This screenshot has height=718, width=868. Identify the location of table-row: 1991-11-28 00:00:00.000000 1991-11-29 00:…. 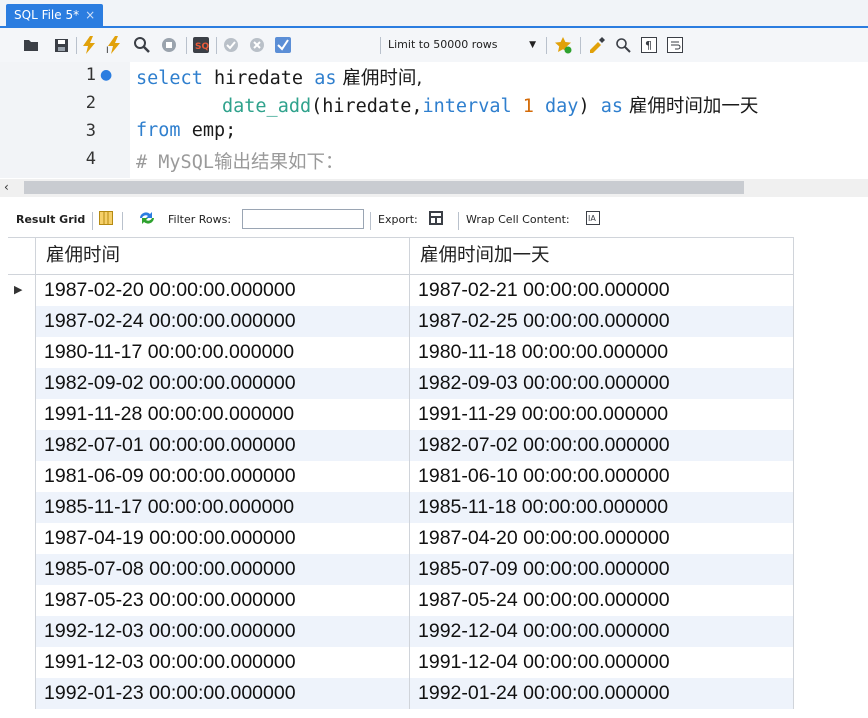
(401, 414).